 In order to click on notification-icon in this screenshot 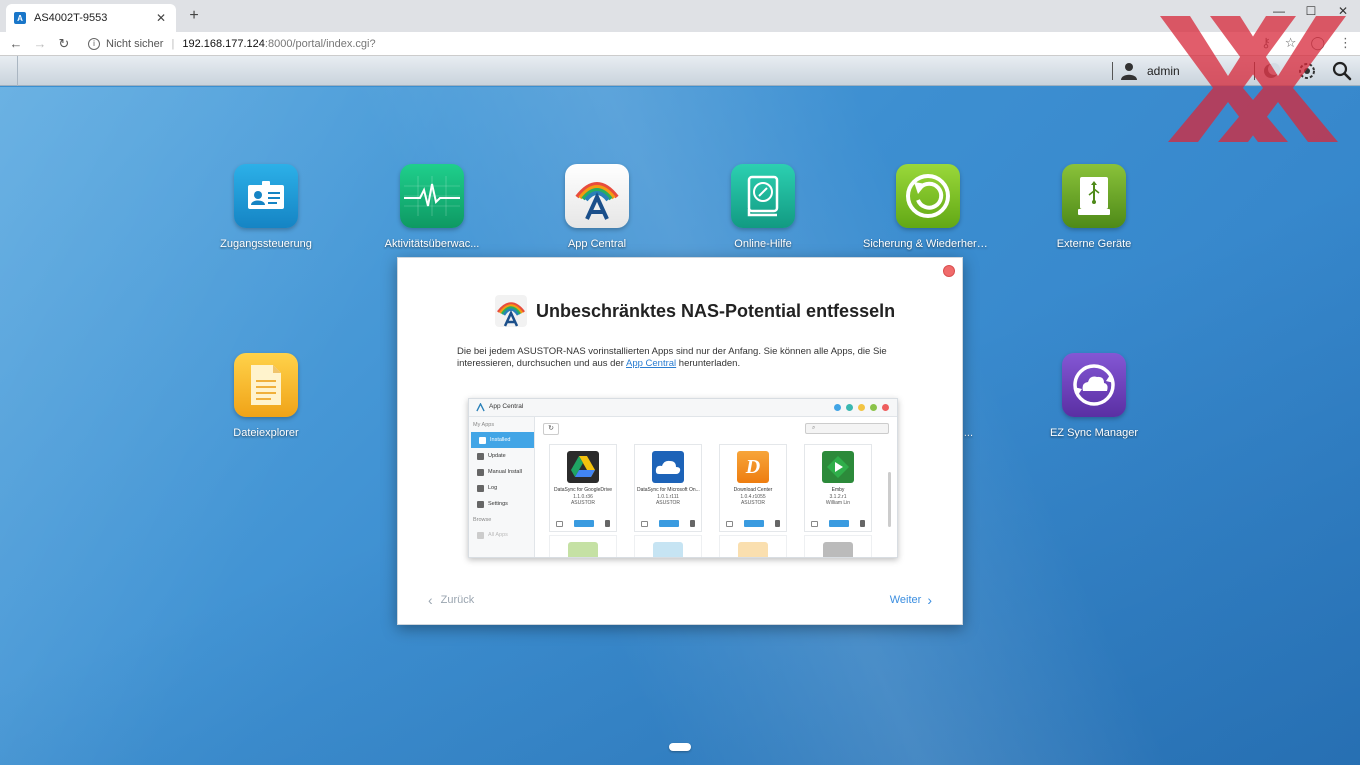, I will do `click(1271, 71)`.